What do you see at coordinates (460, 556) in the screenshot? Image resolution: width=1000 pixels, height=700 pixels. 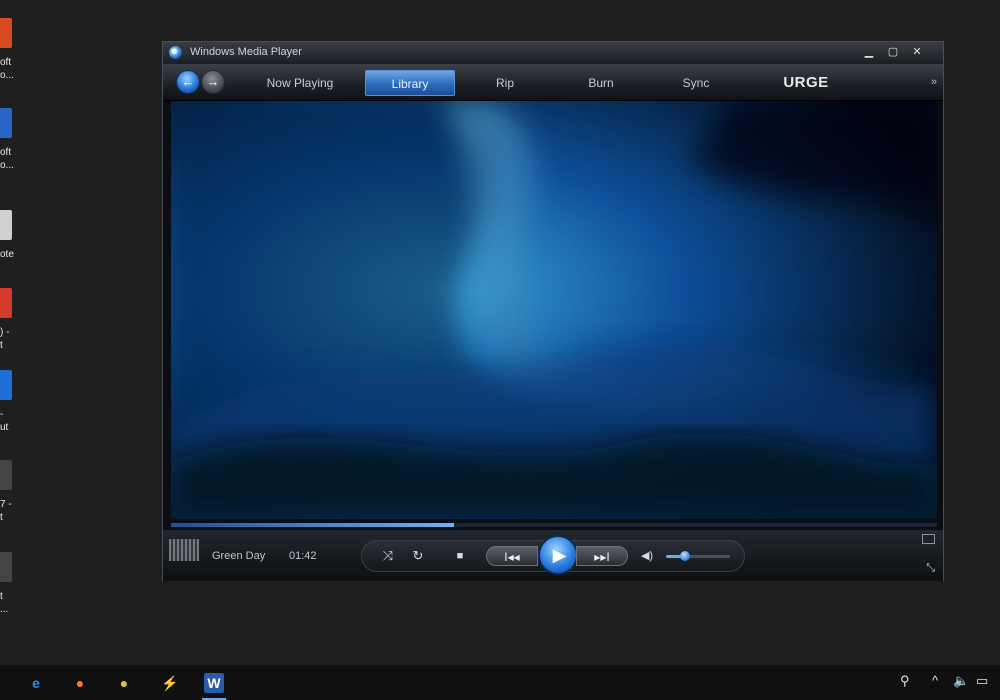 I see `stop-icon: ■` at bounding box center [460, 556].